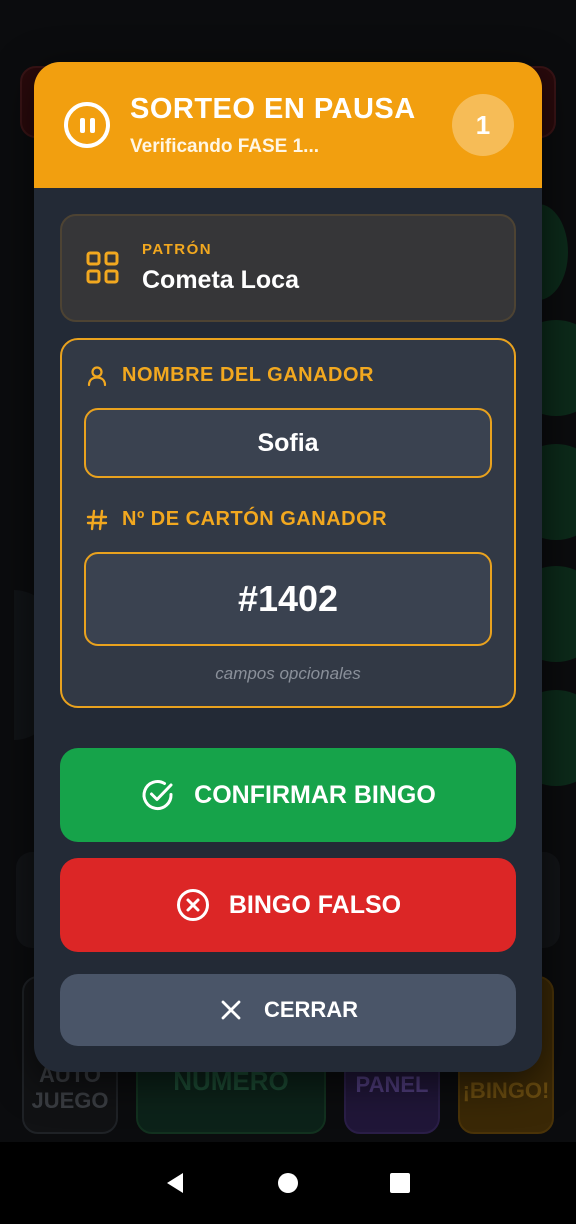 Image resolution: width=576 pixels, height=1224 pixels. What do you see at coordinates (231, 1010) in the screenshot?
I see `close-icon` at bounding box center [231, 1010].